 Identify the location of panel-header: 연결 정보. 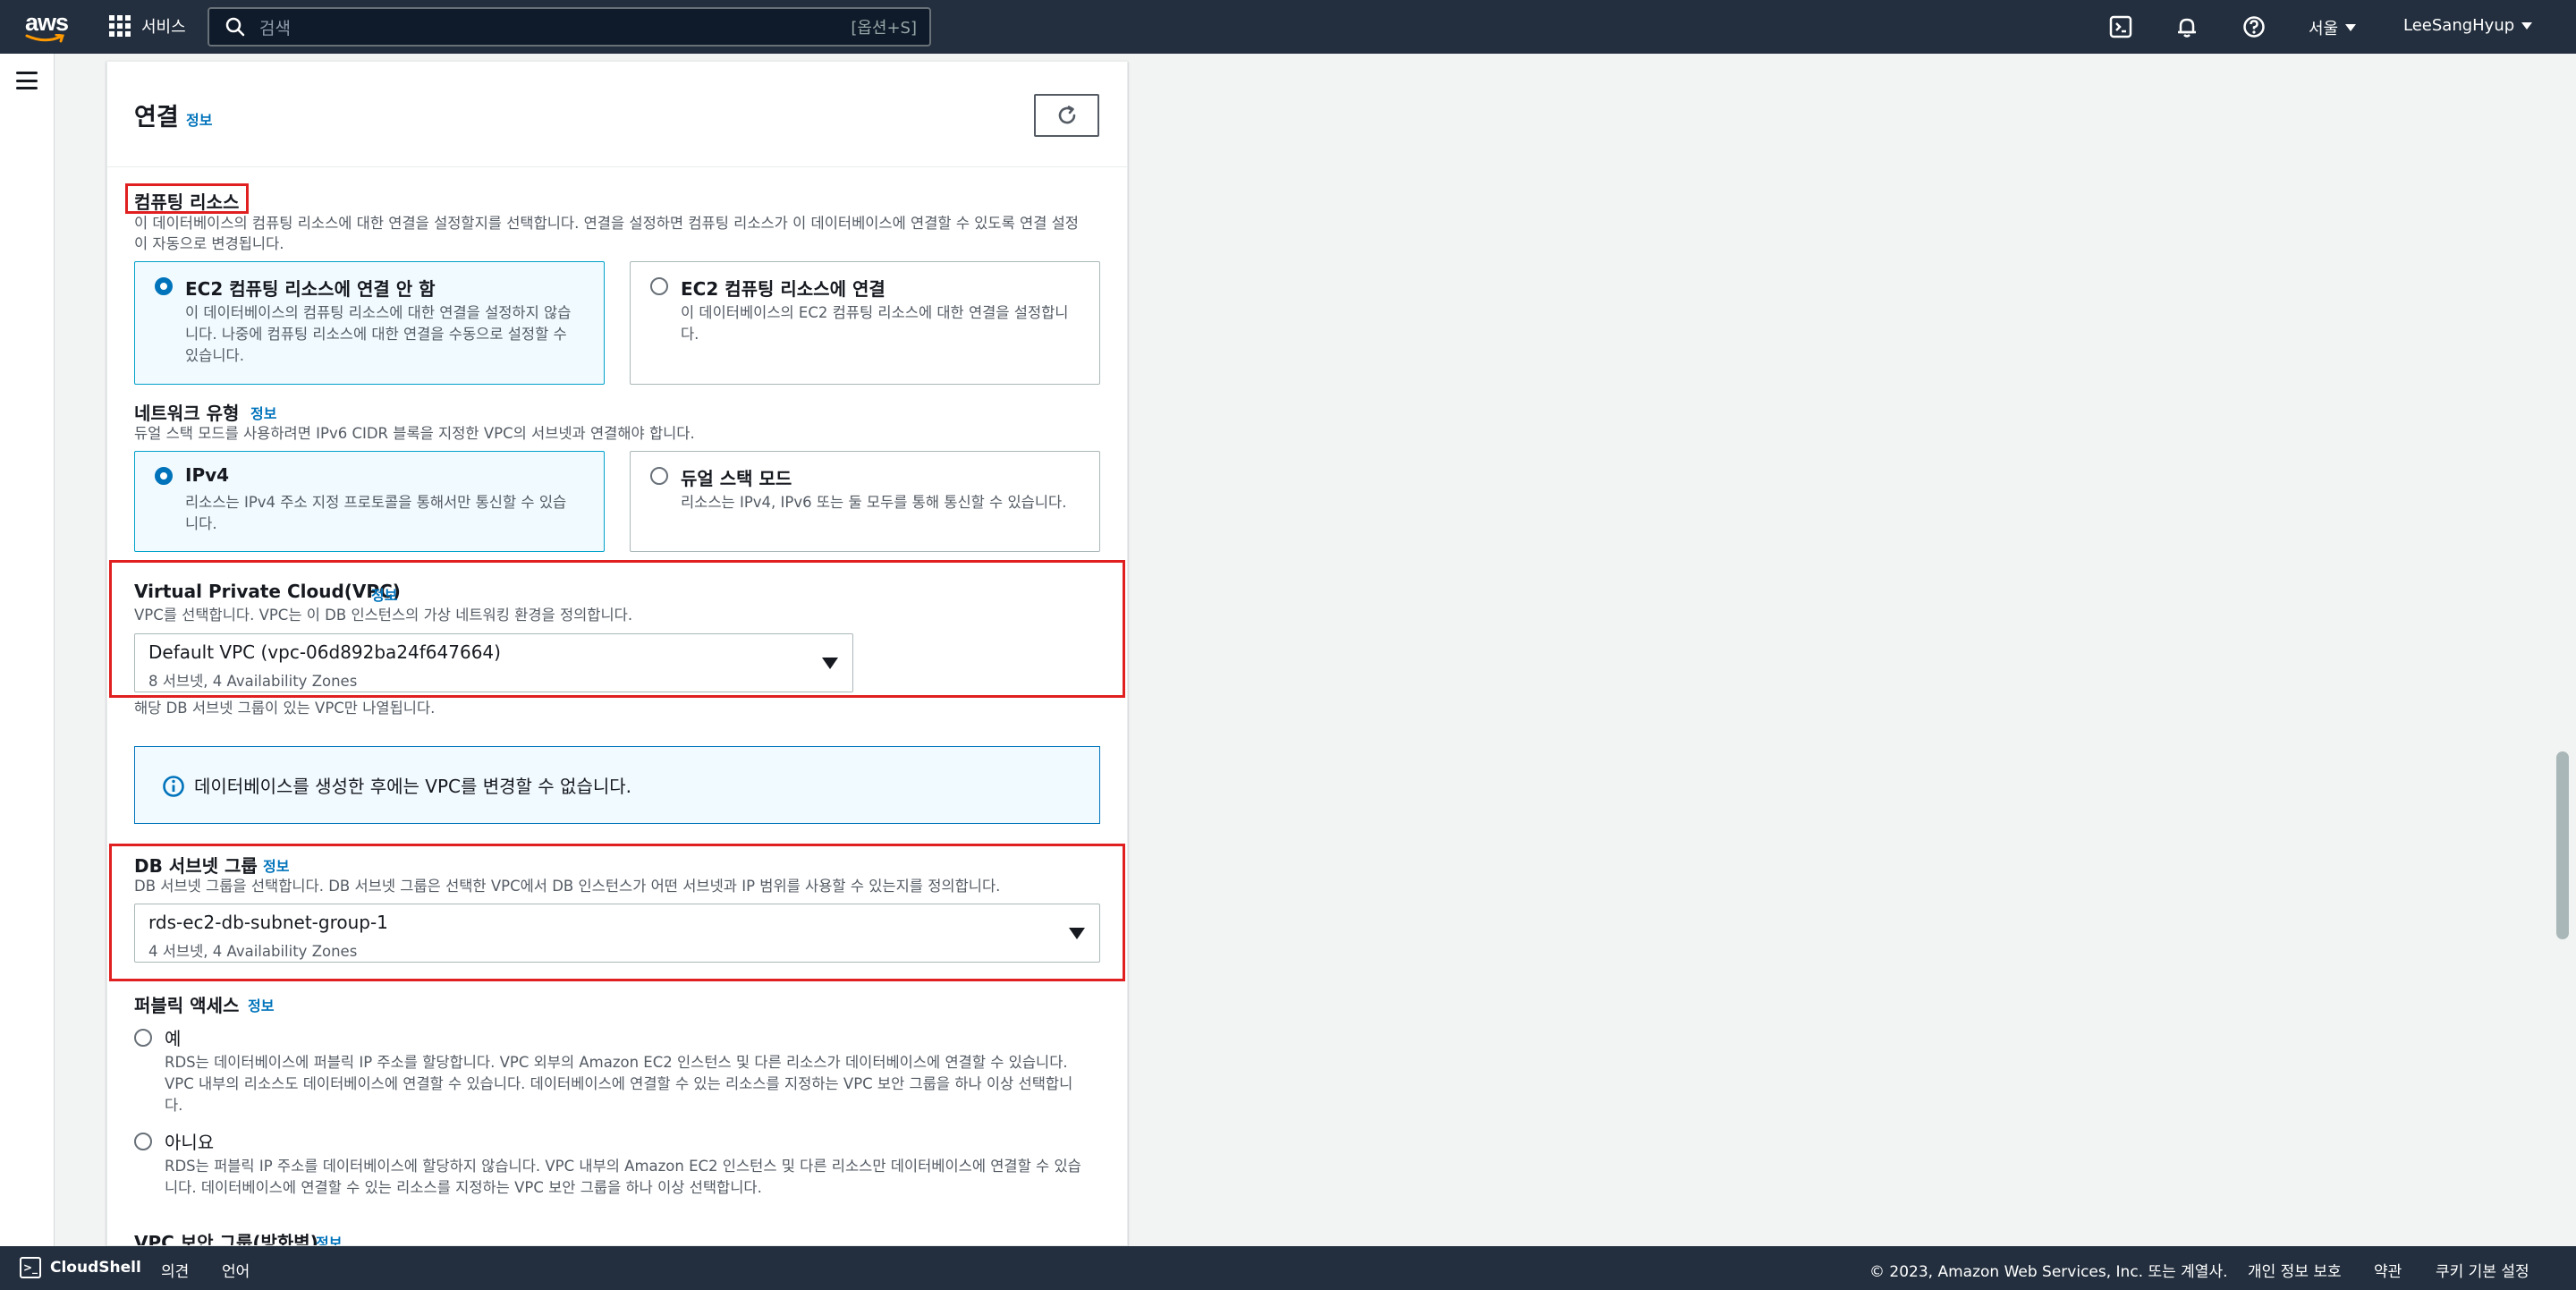
(617, 114).